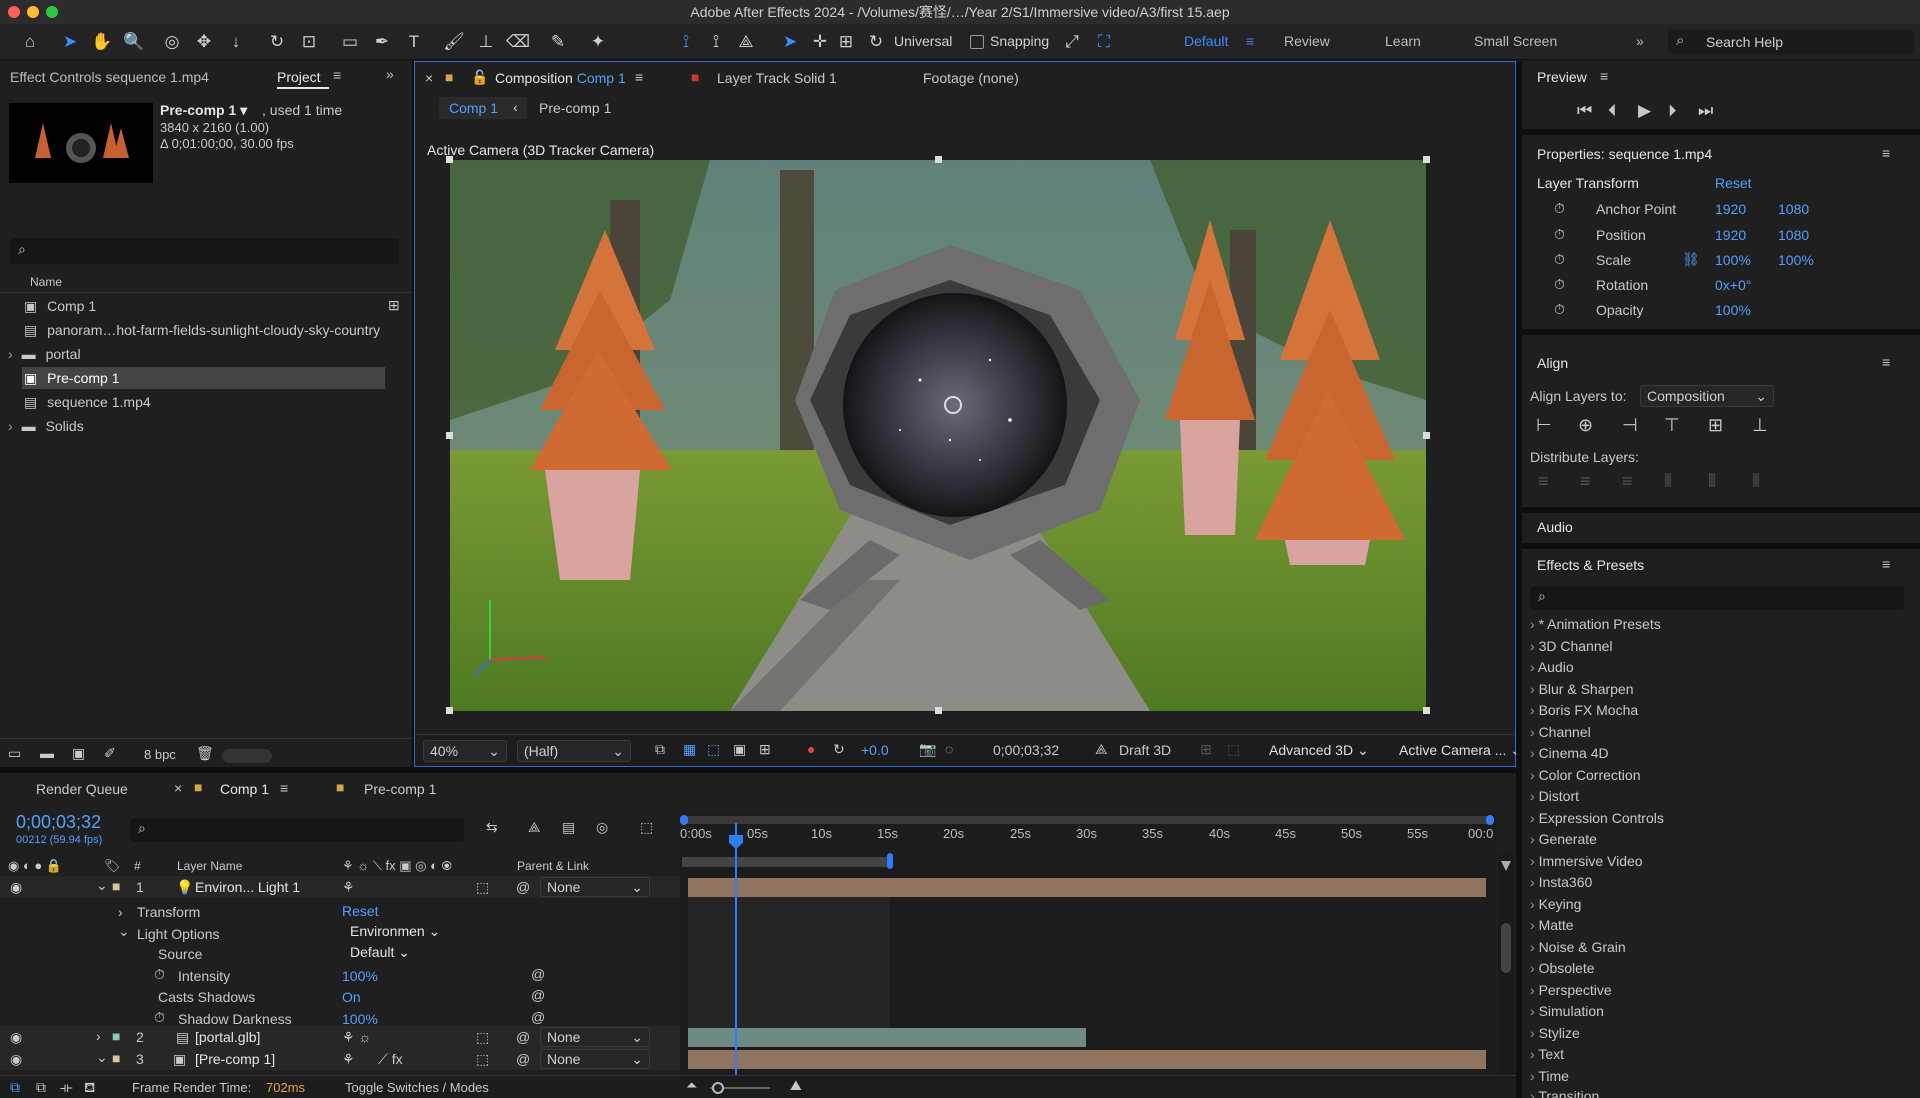  I want to click on timeline-scrollbar, so click(1506, 973).